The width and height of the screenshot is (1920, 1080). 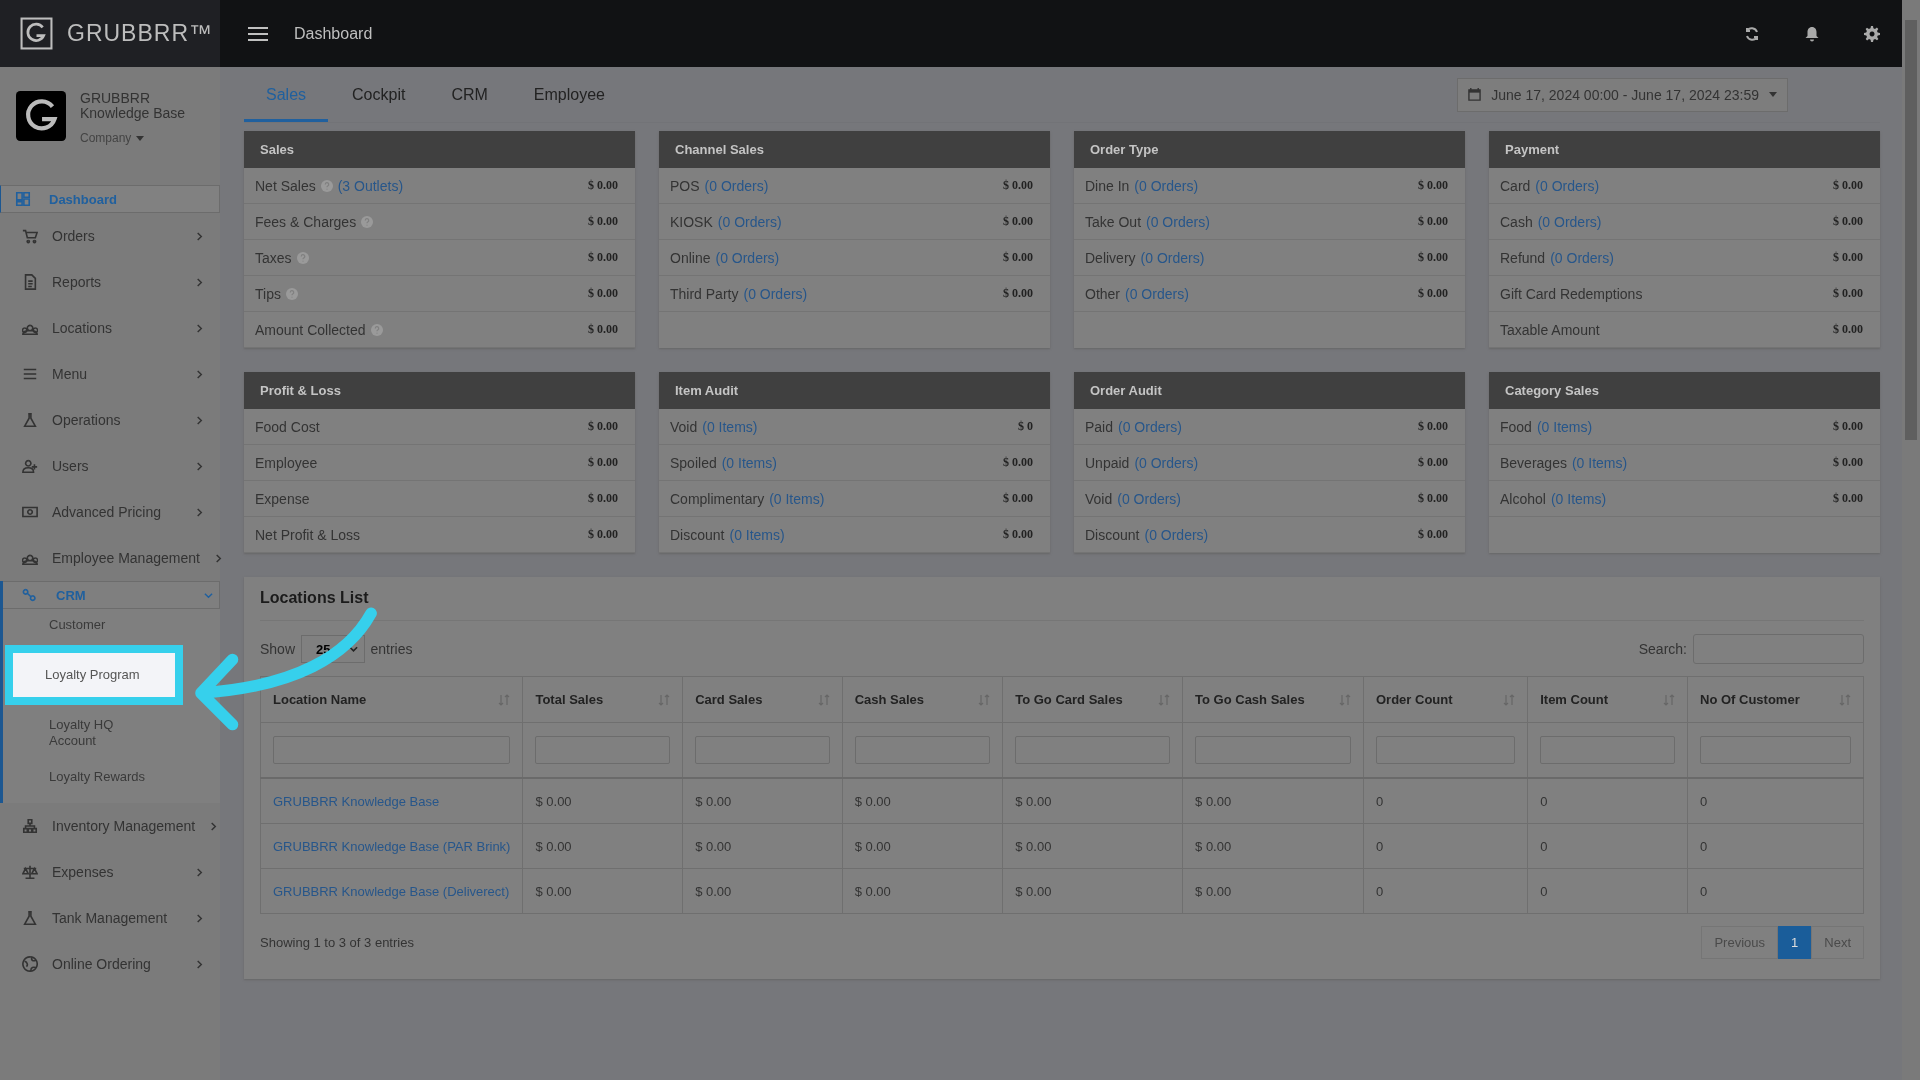 I want to click on sidebar-item: CRM, so click(x=111, y=595).